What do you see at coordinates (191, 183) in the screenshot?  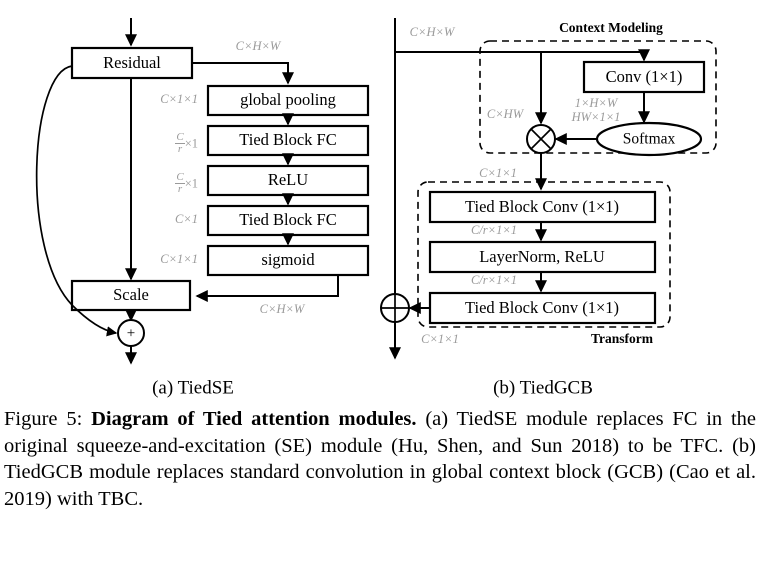 I see `dim-relu-in-suffix: ×1` at bounding box center [191, 183].